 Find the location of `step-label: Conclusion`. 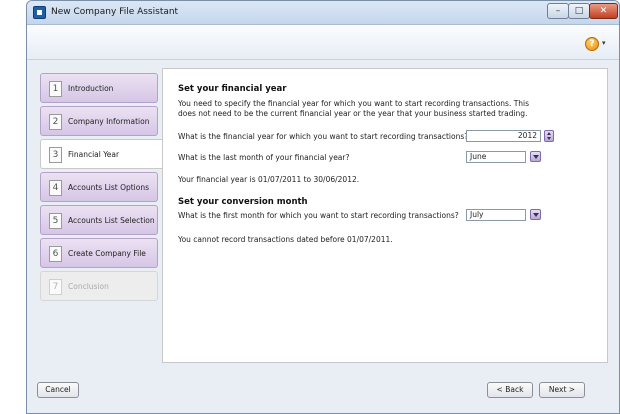

step-label: Conclusion is located at coordinates (88, 286).